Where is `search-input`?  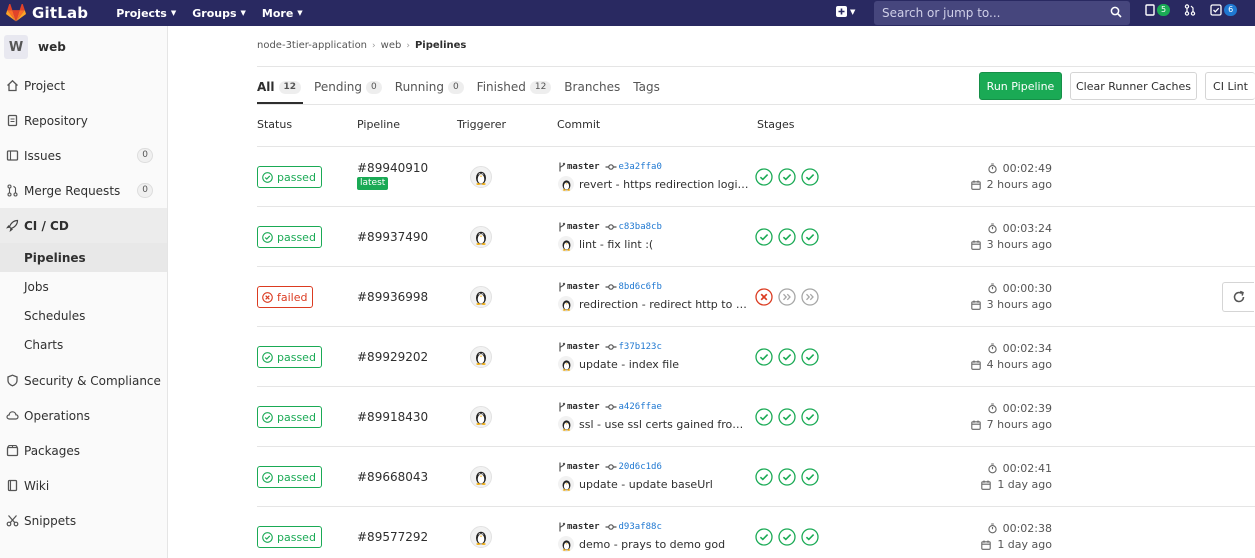
search-input is located at coordinates (992, 13).